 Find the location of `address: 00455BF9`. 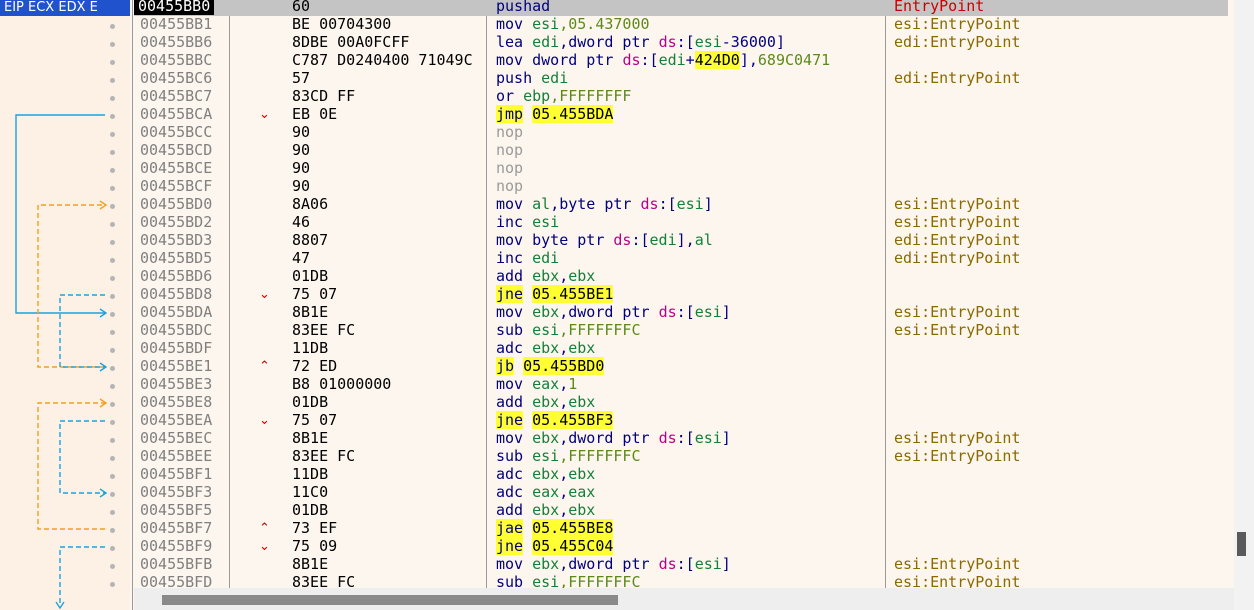

address: 00455BF9 is located at coordinates (176, 546).